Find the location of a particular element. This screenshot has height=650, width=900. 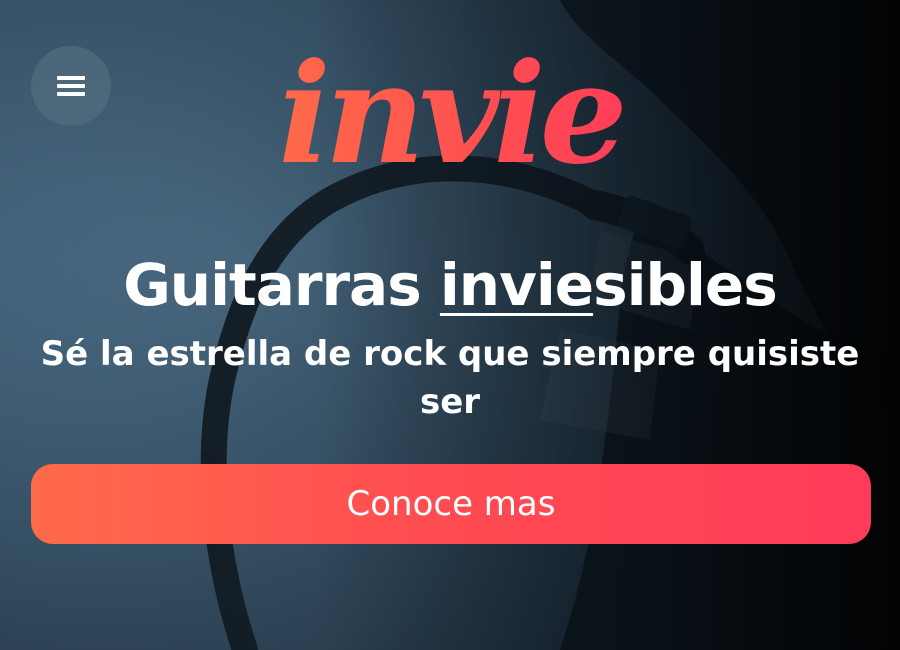

hamburger-menu-icon is located at coordinates (71, 86).